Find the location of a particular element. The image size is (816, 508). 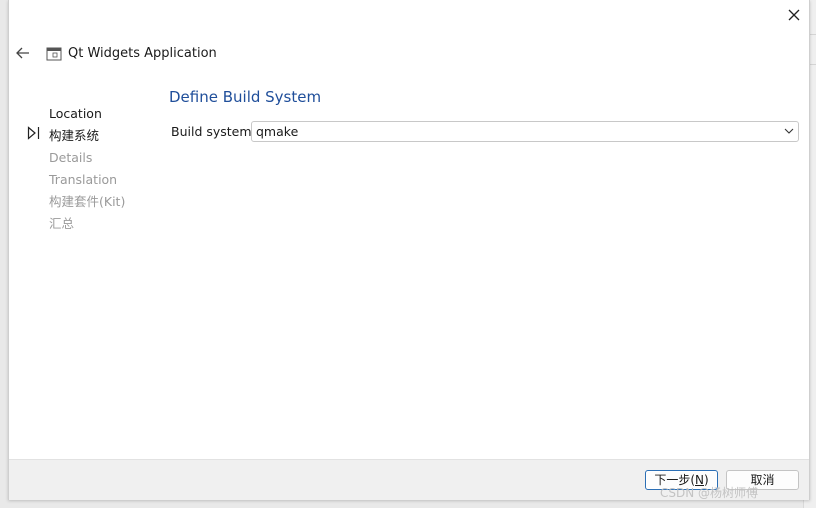

step-translation: Translation is located at coordinates (83, 179).